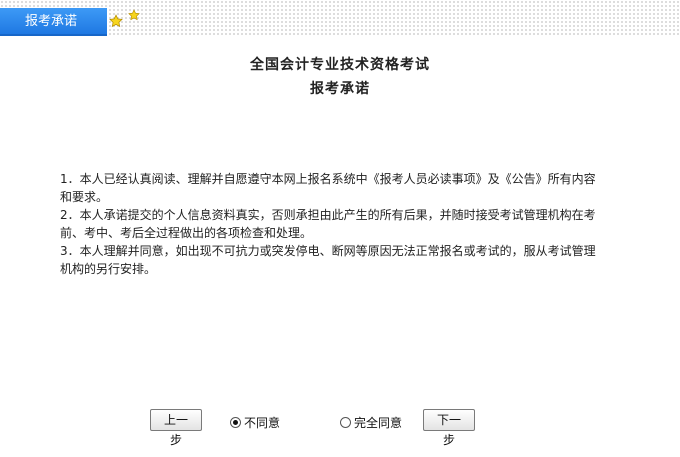  Describe the element at coordinates (345, 422) in the screenshot. I see `agree-radio` at that location.